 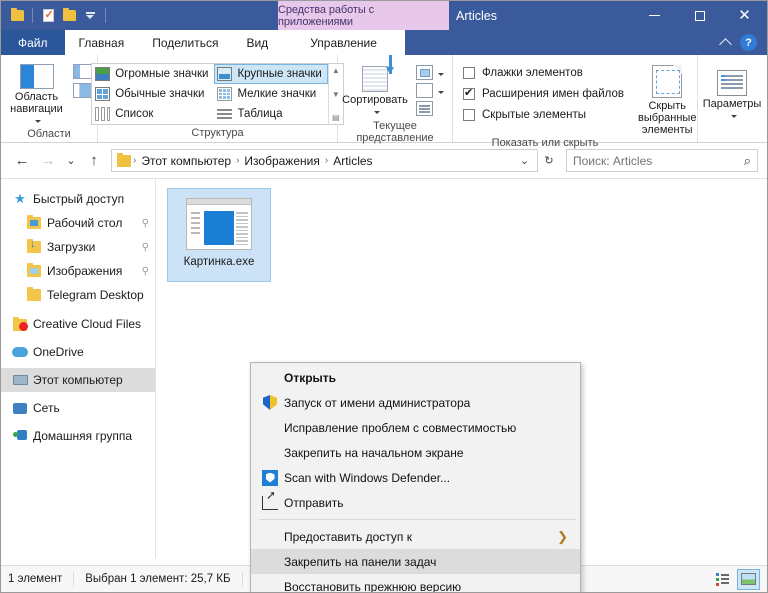 What do you see at coordinates (543, 72) in the screenshot?
I see `checkbox-item-checkboxes: Флажки элементов` at bounding box center [543, 72].